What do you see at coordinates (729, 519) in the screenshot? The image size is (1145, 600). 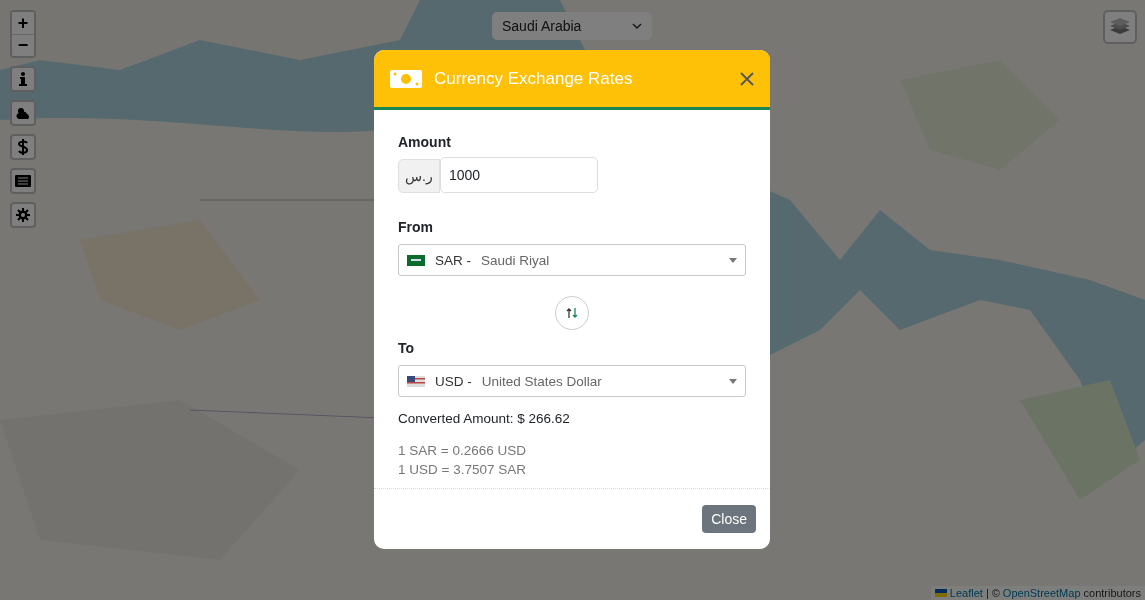 I see `close-button: Close` at bounding box center [729, 519].